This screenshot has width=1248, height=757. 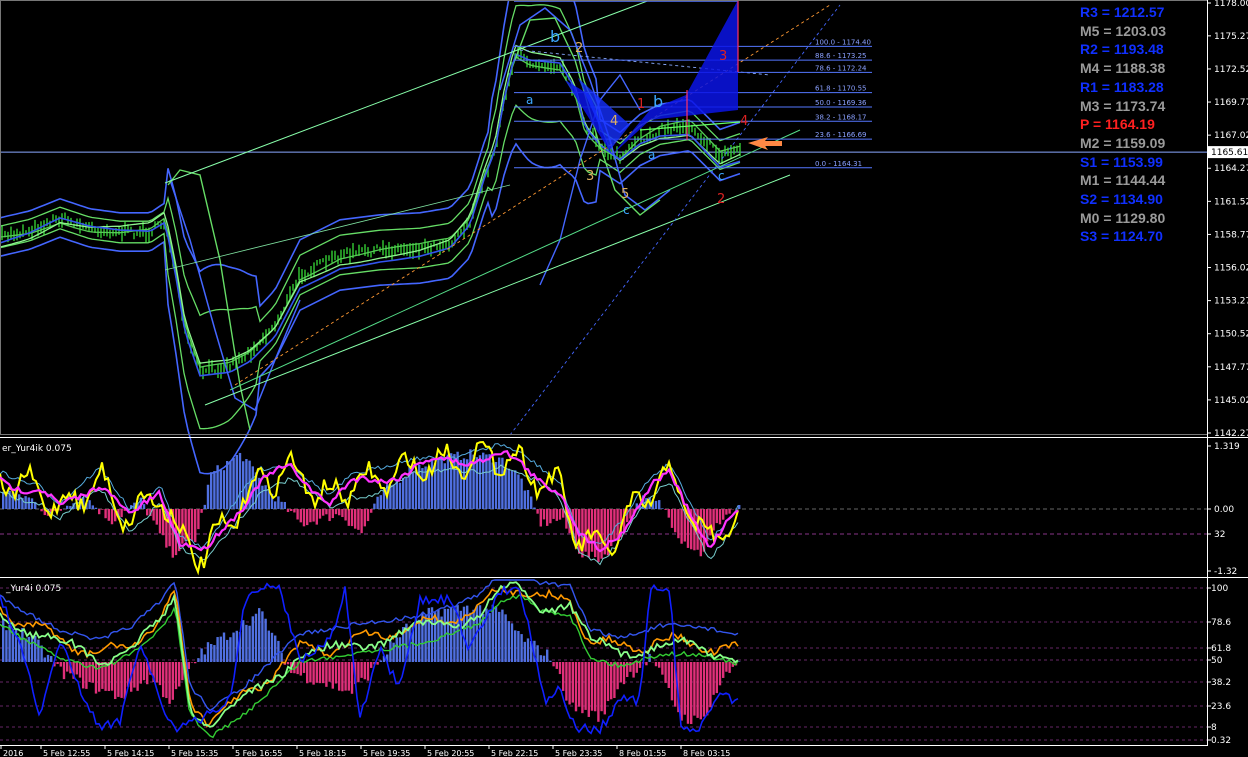 What do you see at coordinates (1231, 169) in the screenshot?
I see `price-tick-label: 1164.27` at bounding box center [1231, 169].